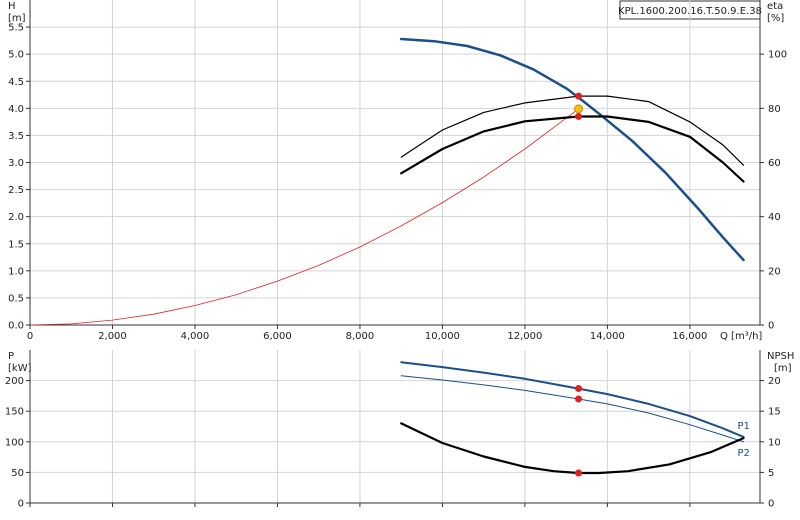 This screenshot has height=520, width=800. What do you see at coordinates (11, 356) in the screenshot?
I see `bottom-left-axis-label: P` at bounding box center [11, 356].